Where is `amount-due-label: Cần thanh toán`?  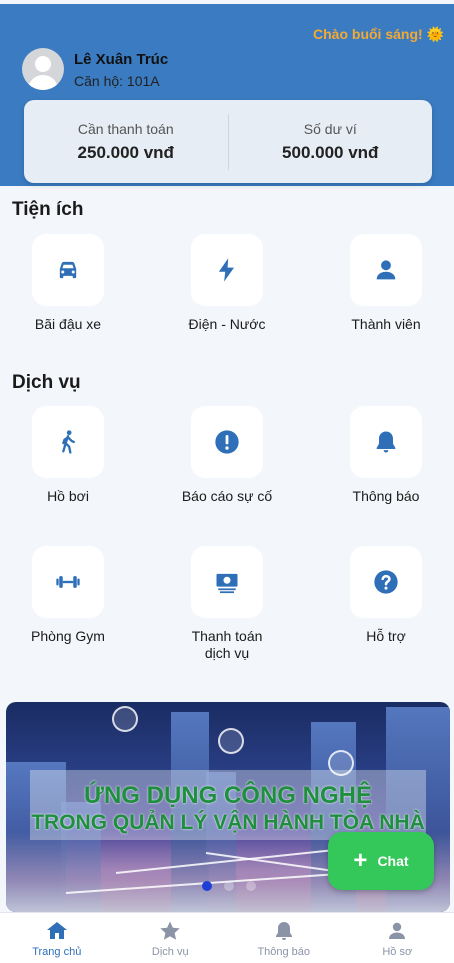
amount-due-label: Cần thanh toán is located at coordinates (125, 128).